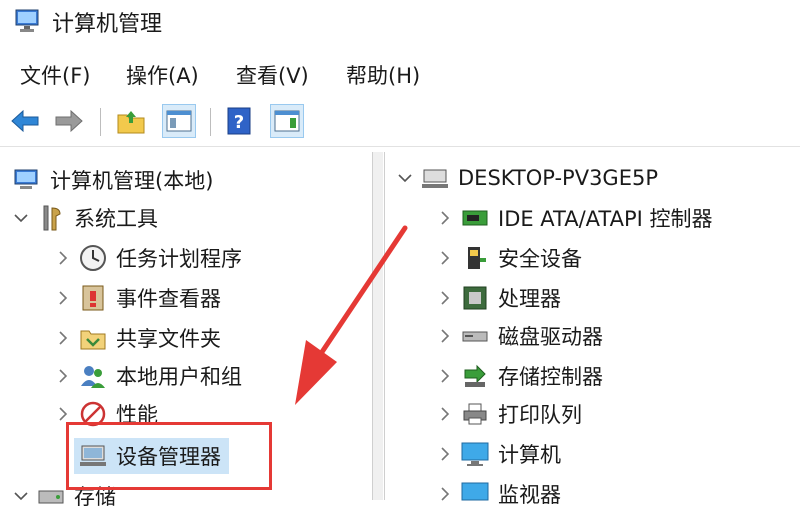 Image resolution: width=800 pixels, height=514 pixels. What do you see at coordinates (107, 24) in the screenshot?
I see `window-title: 计算机管理` at bounding box center [107, 24].